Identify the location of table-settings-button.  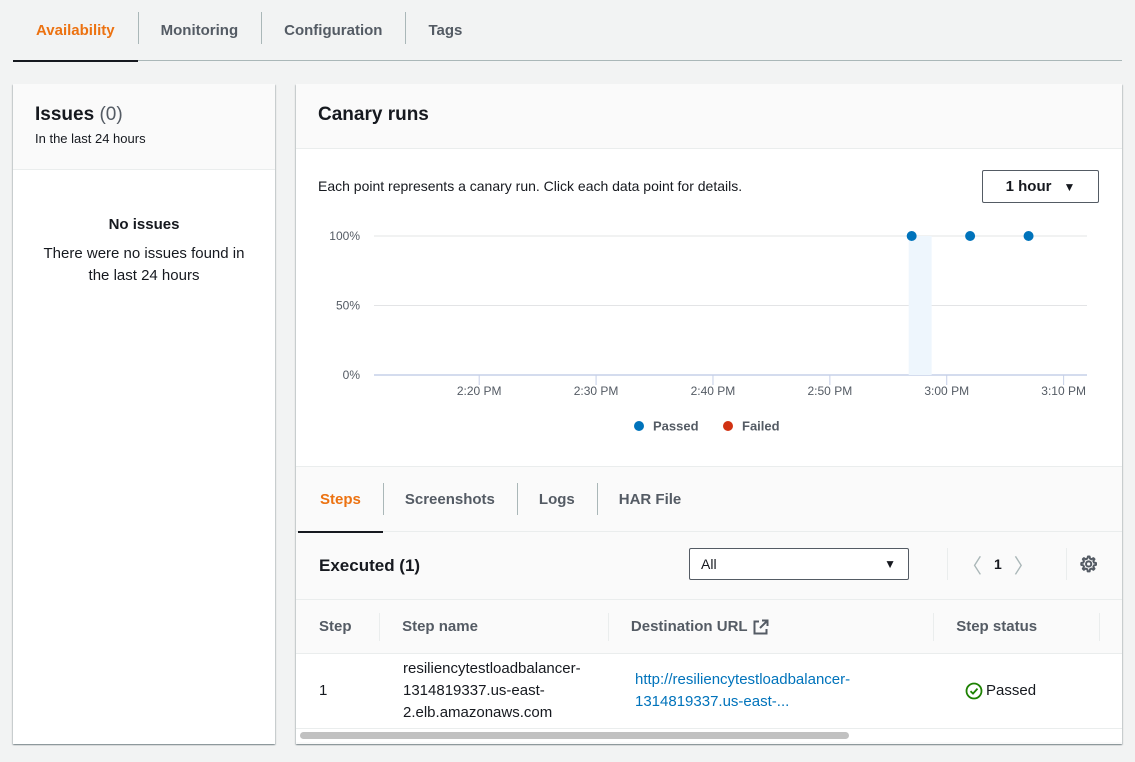
(1087, 564).